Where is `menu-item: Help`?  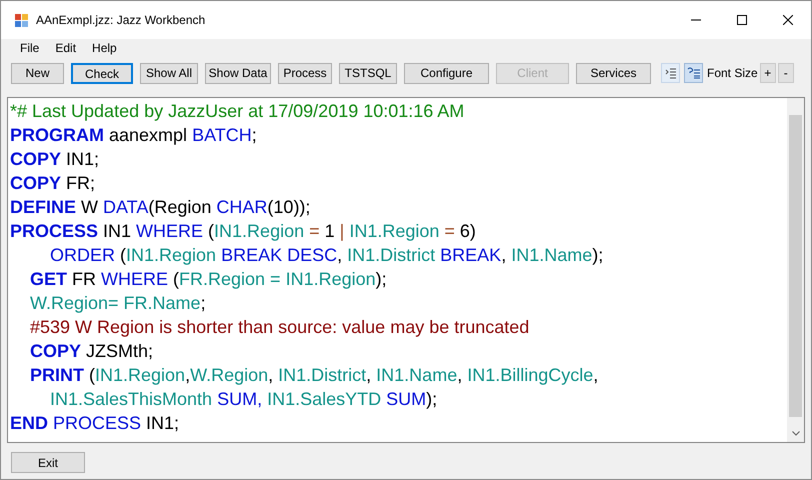
menu-item: Help is located at coordinates (104, 48).